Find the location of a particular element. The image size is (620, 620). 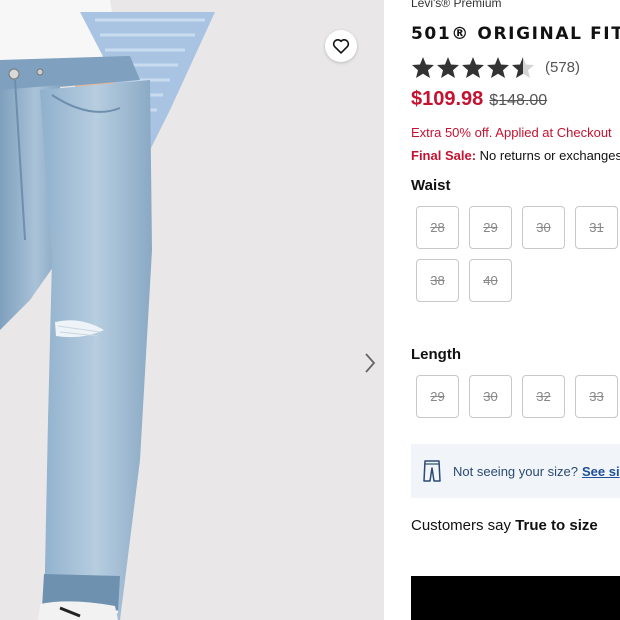

size-help-text: Not seeing your size? is located at coordinates (516, 471).